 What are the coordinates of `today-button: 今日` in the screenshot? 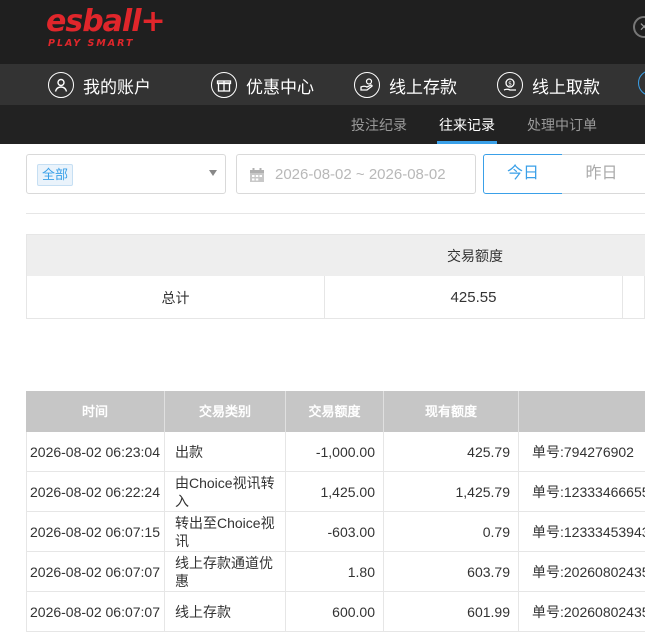 It's located at (523, 174).